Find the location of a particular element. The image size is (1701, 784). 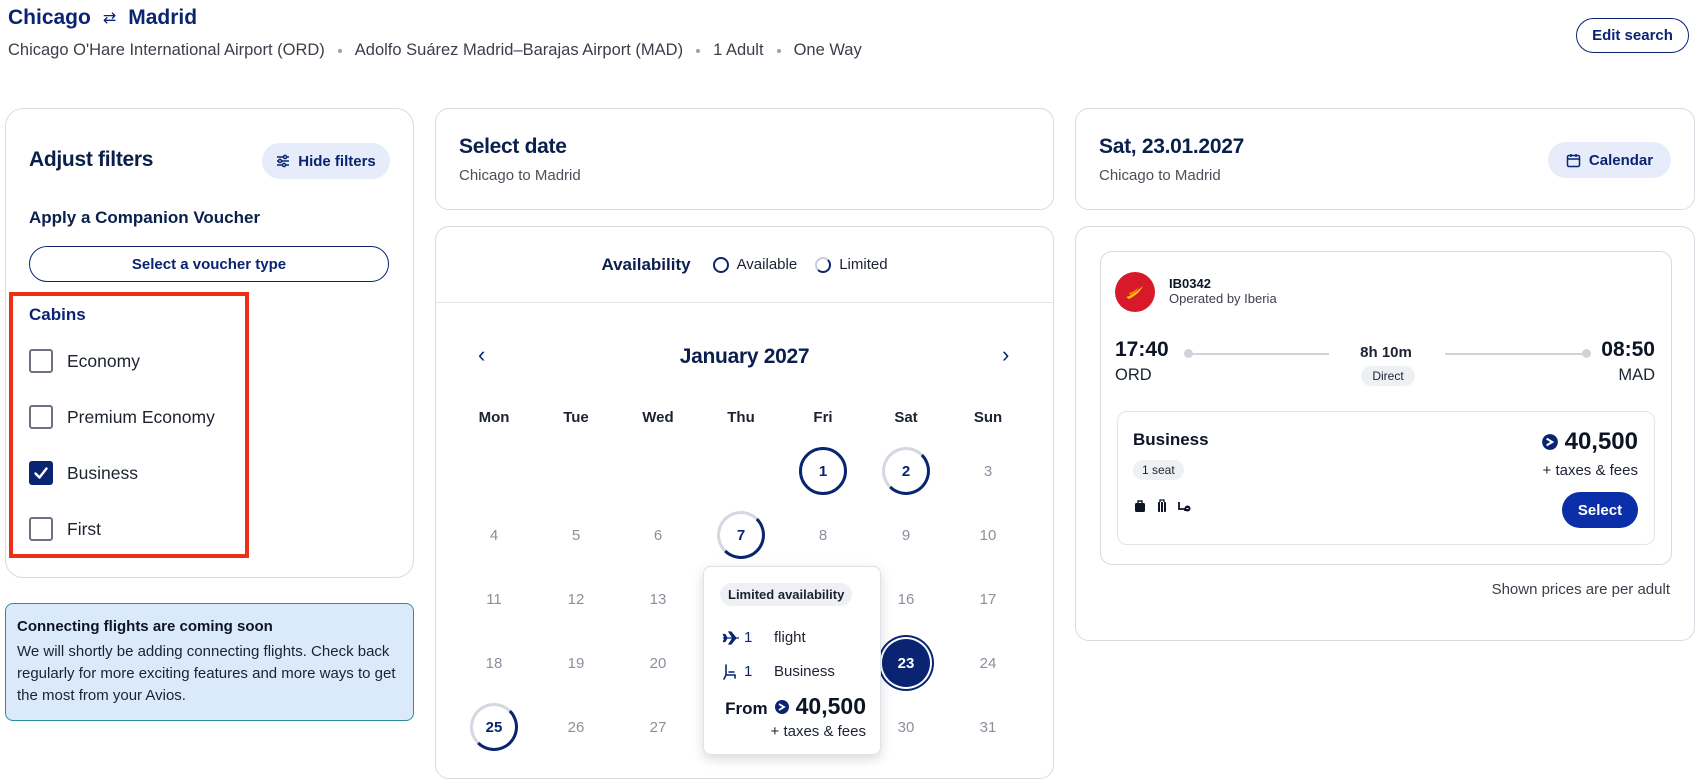

calendar-icon is located at coordinates (1573, 160).